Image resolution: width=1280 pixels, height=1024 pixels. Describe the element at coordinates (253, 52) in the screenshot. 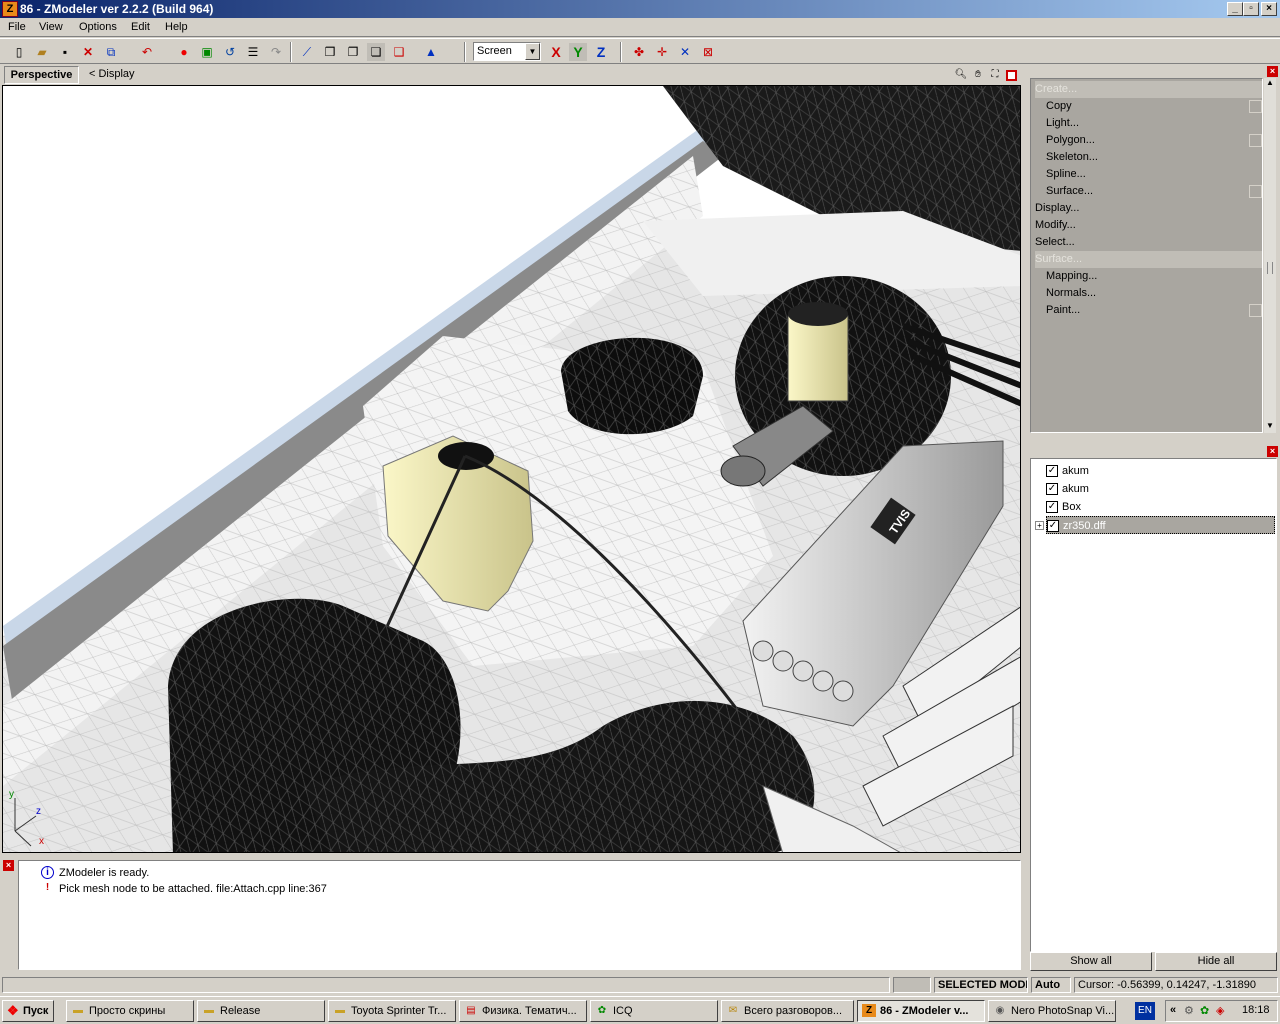

I see `list-icon: ☰` at that location.